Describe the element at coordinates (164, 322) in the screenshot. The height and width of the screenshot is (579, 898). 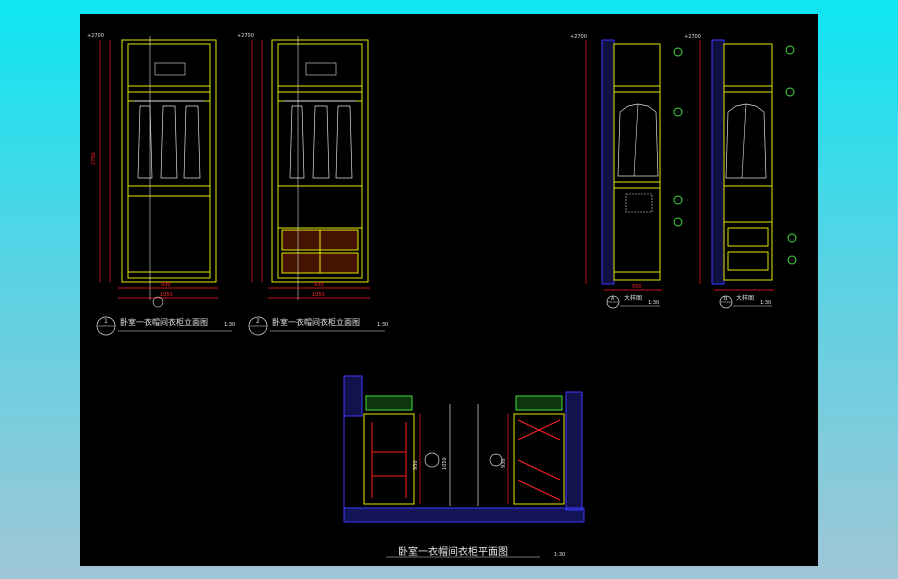
I see `elevation-1-title: 卧室一衣帽间衣柜立面图` at that location.